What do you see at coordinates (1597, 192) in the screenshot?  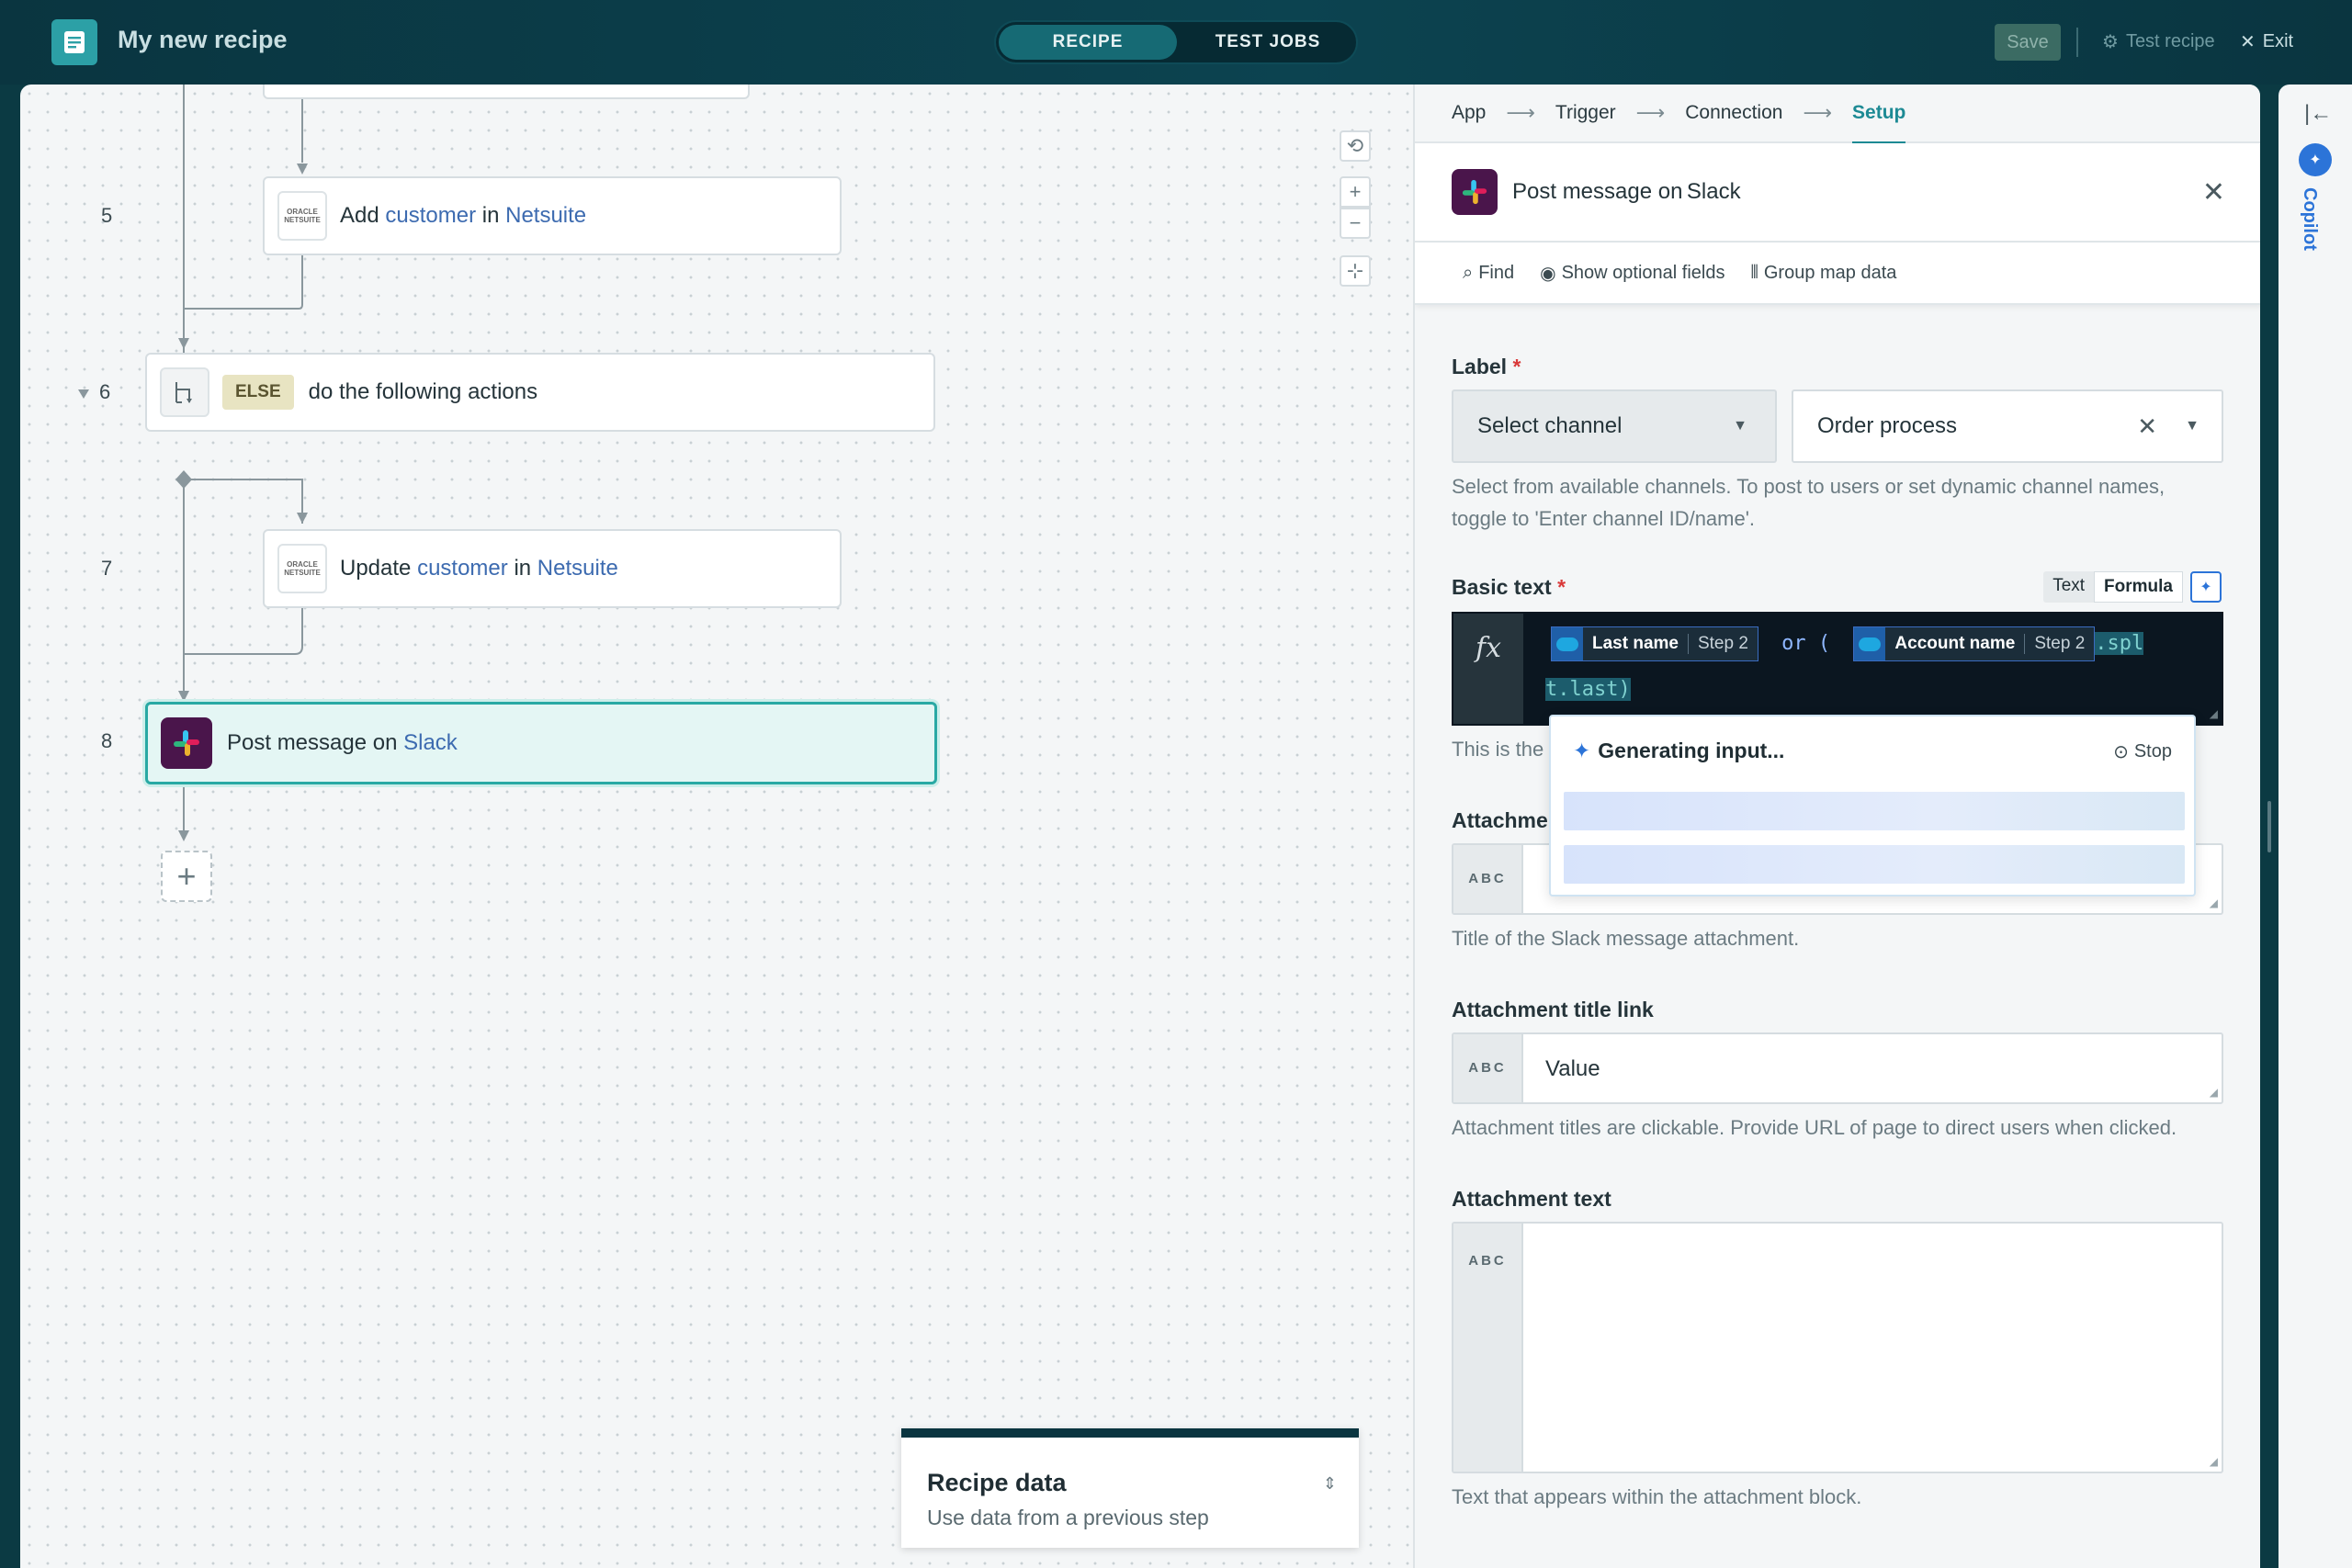 I see `panel-title-prefix: Post message on` at bounding box center [1597, 192].